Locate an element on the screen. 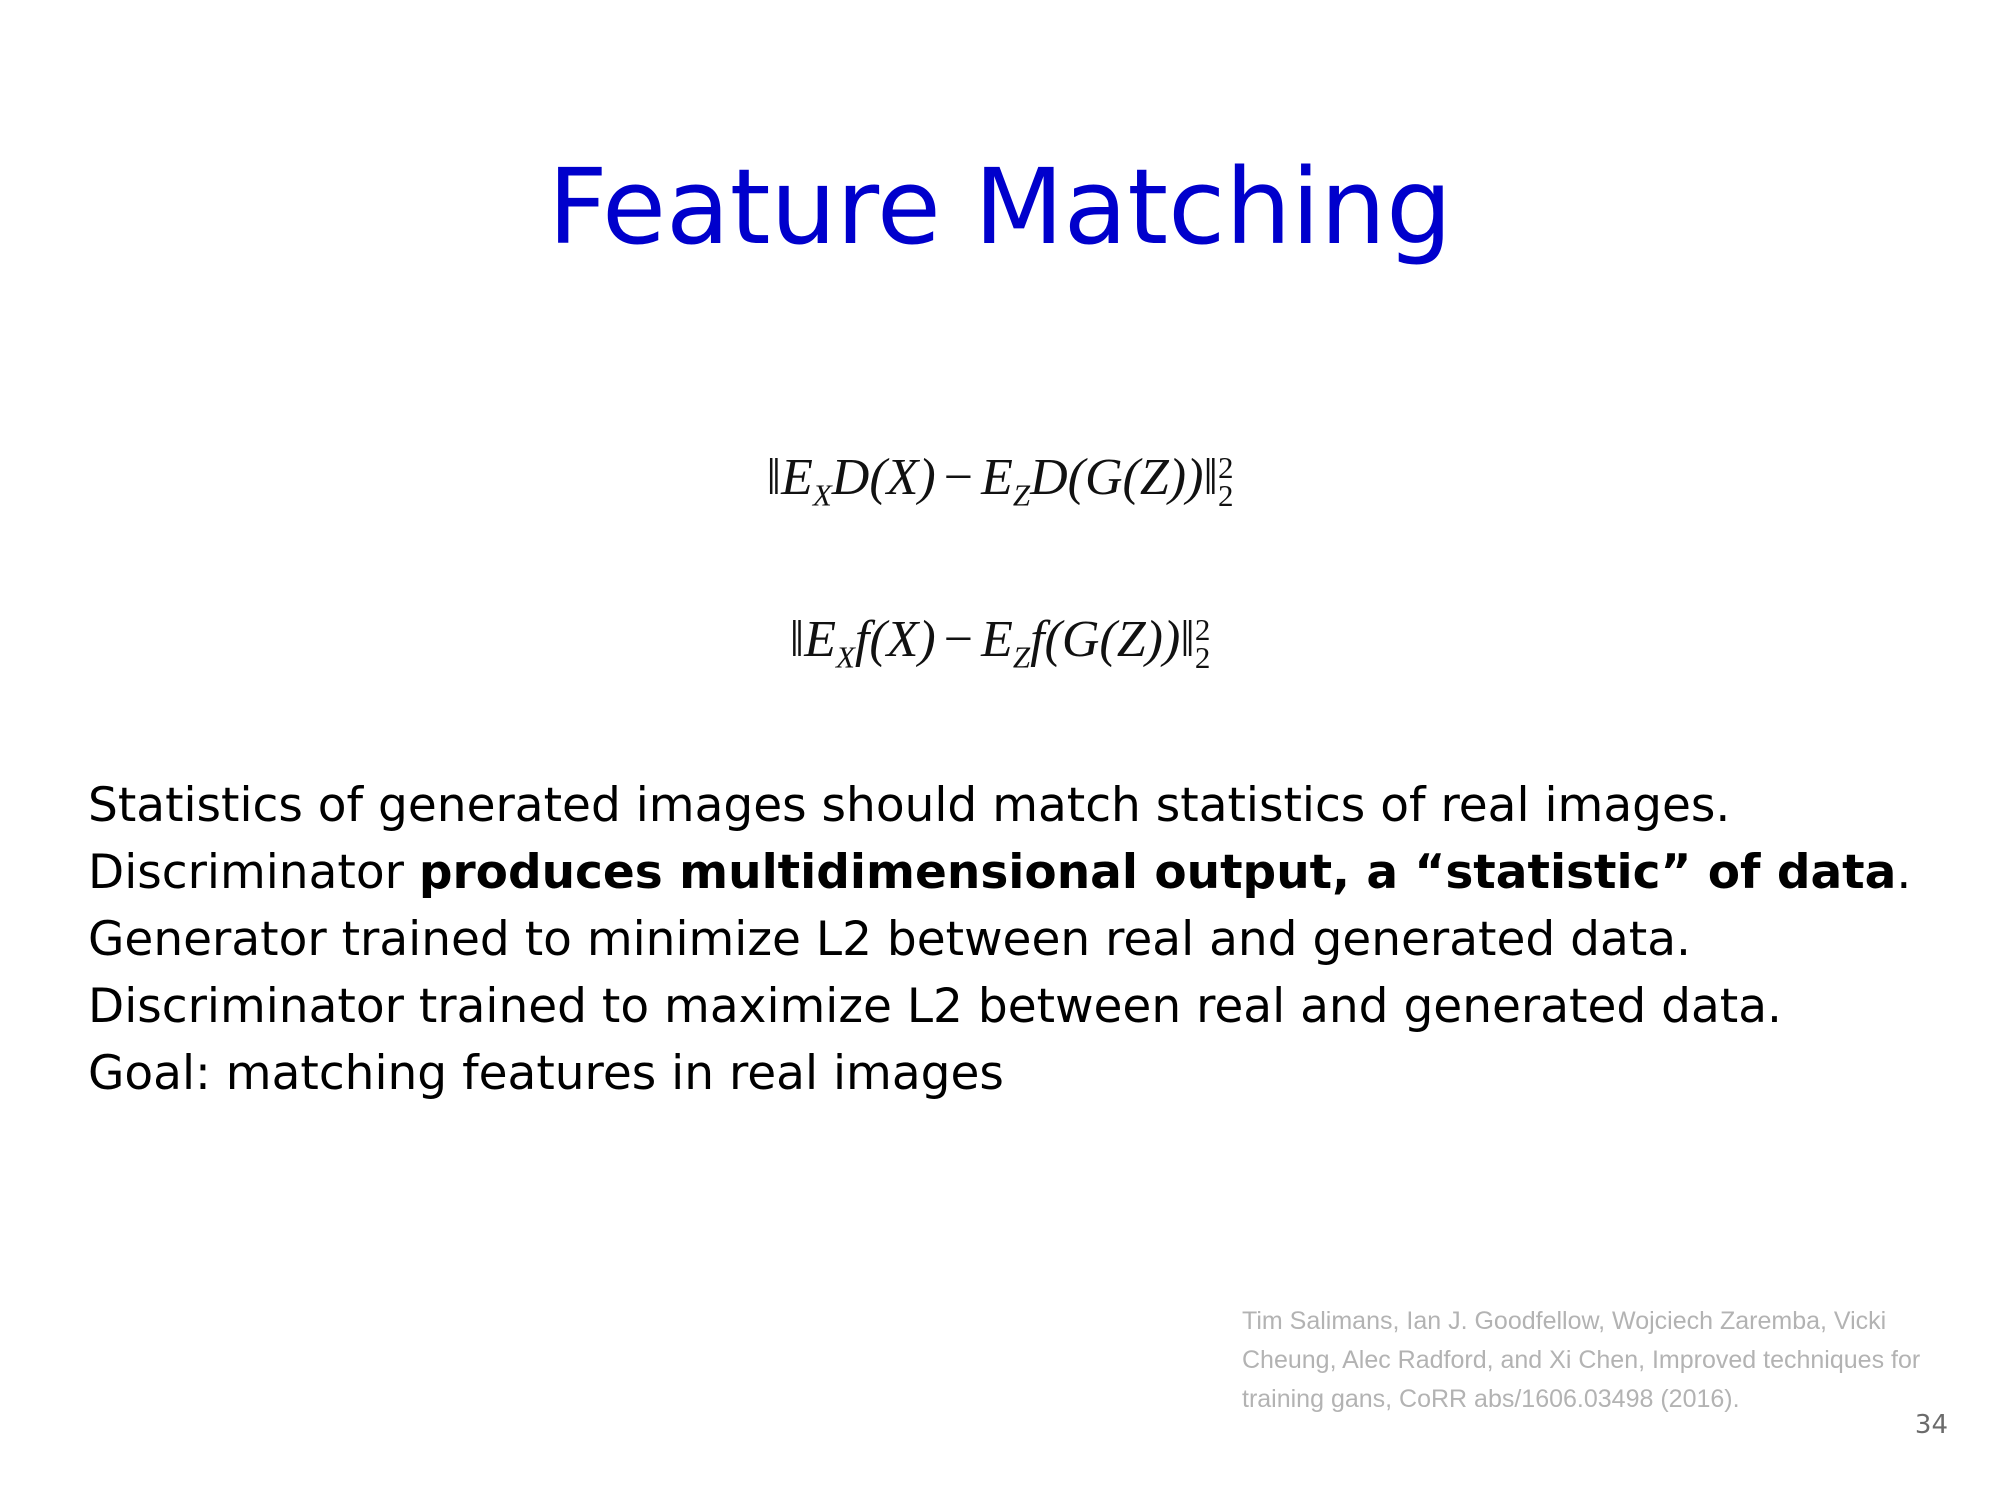 This screenshot has width=2000, height=1500. page-number: 34 is located at coordinates (1931, 1425).